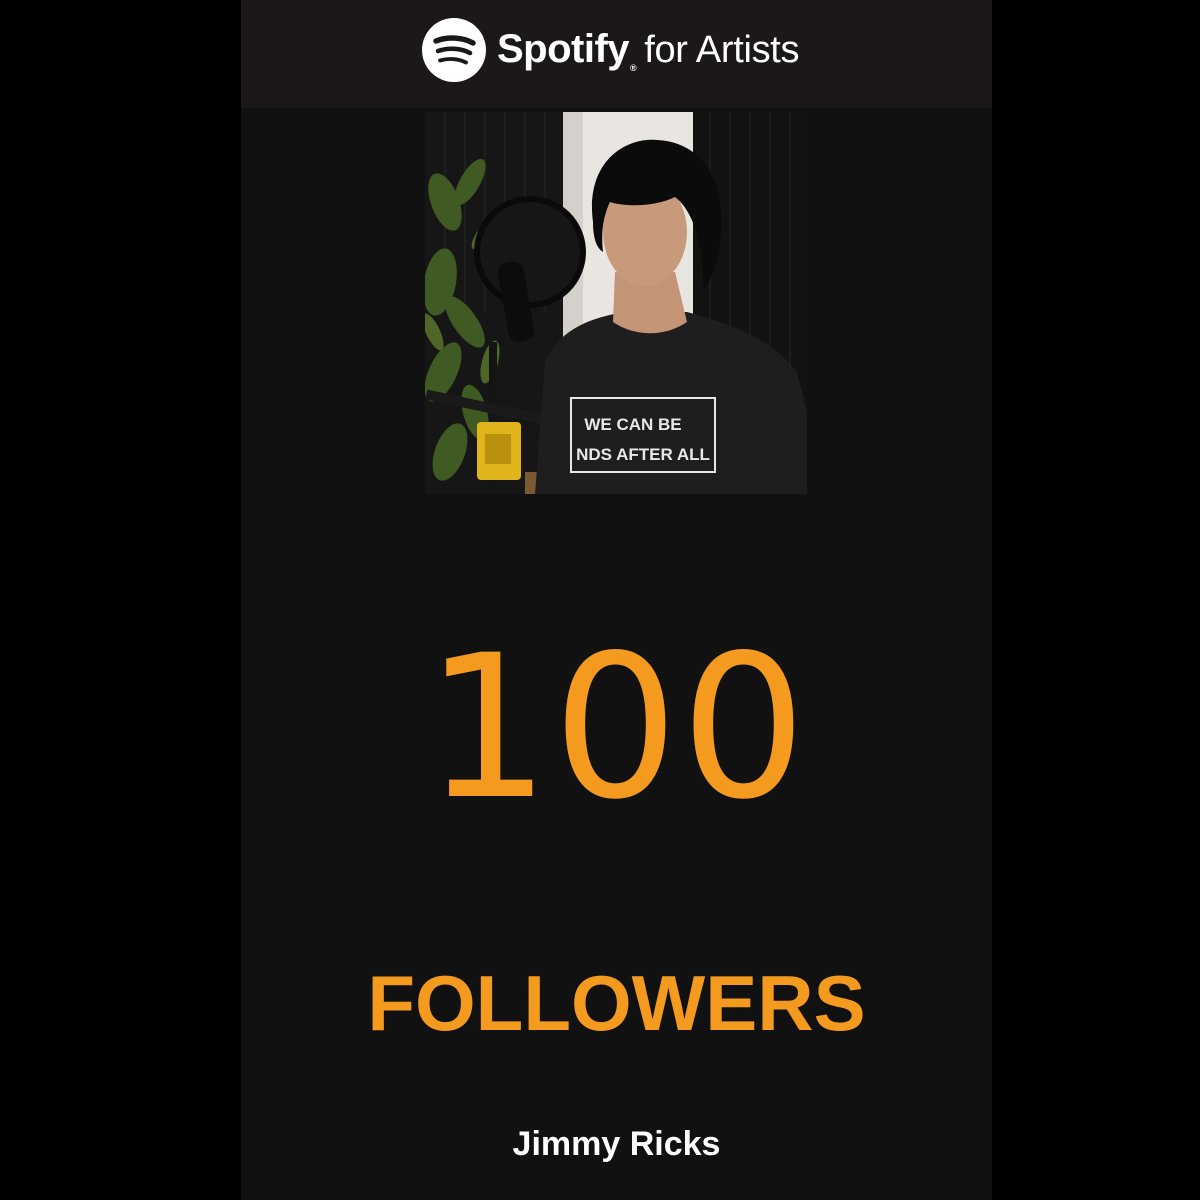 The image size is (1200, 1200). Describe the element at coordinates (643, 454) in the screenshot. I see `shirt-text-line2: NDS AFTER ALL` at that location.